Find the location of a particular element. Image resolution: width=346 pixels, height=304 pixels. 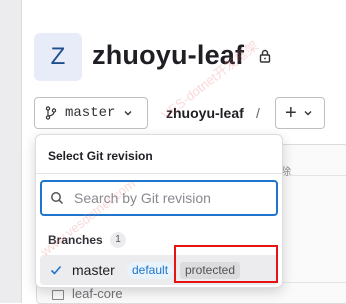

search-icon is located at coordinates (57, 198).